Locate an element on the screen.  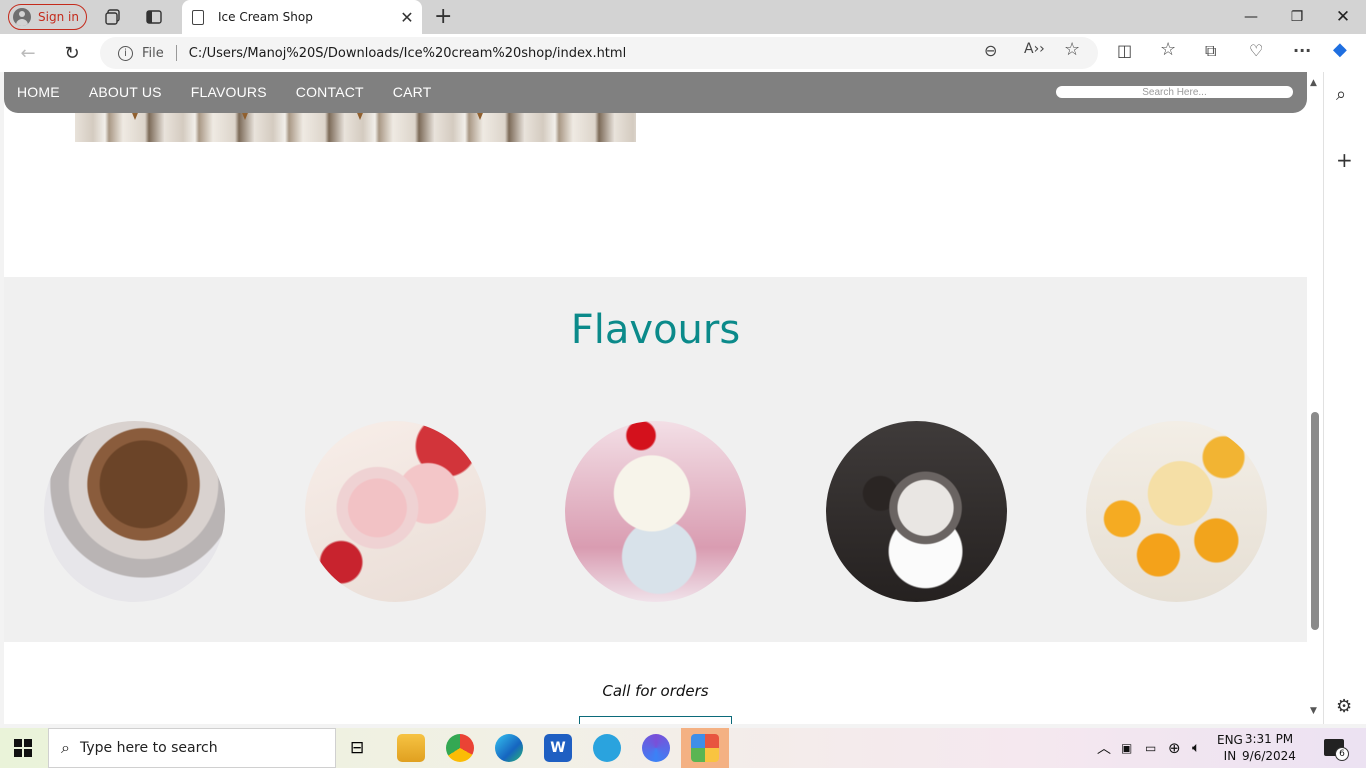
notification-icon: 6 is located at coordinates (1336, 750).